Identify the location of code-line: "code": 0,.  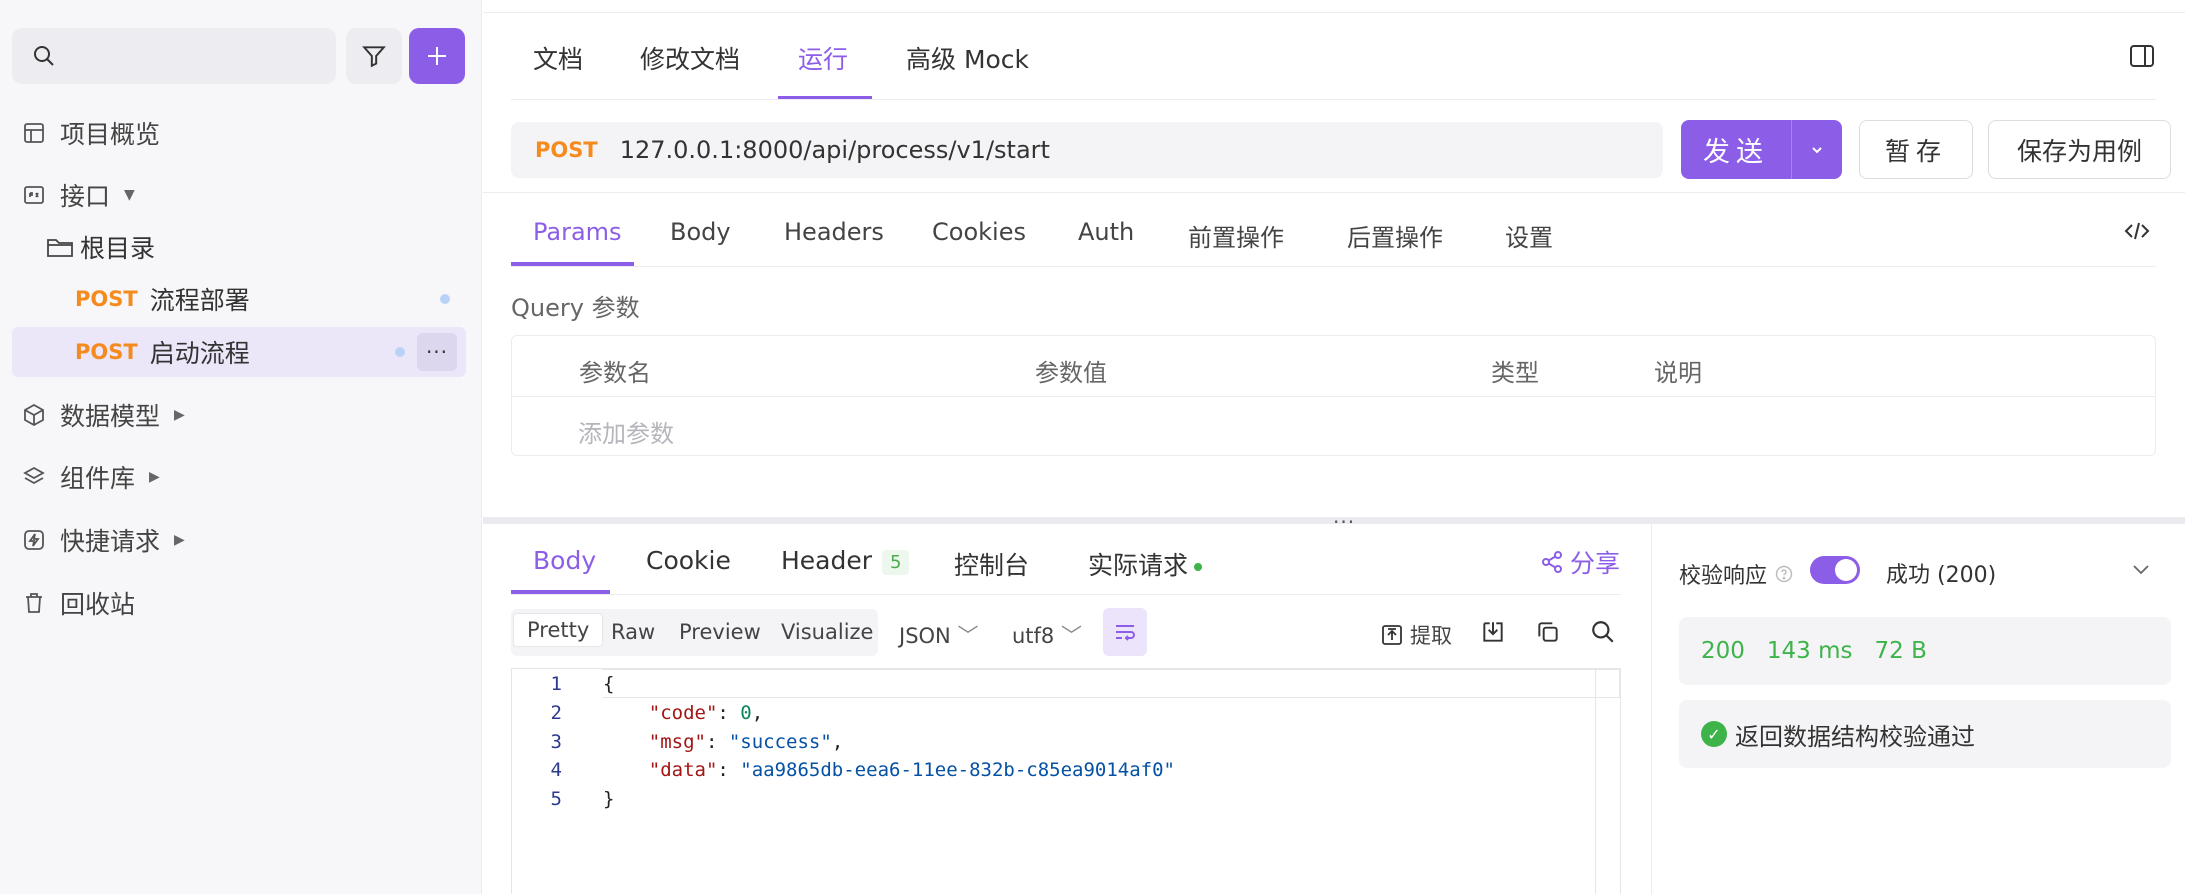
(706, 713).